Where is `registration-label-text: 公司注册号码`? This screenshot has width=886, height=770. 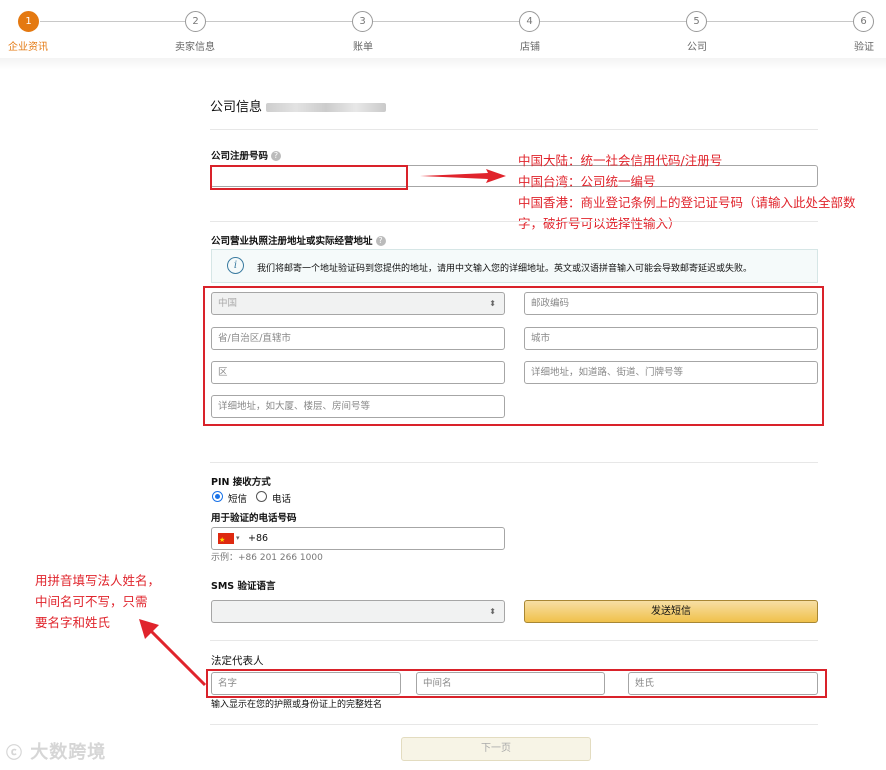
registration-label-text: 公司注册号码 is located at coordinates (240, 156).